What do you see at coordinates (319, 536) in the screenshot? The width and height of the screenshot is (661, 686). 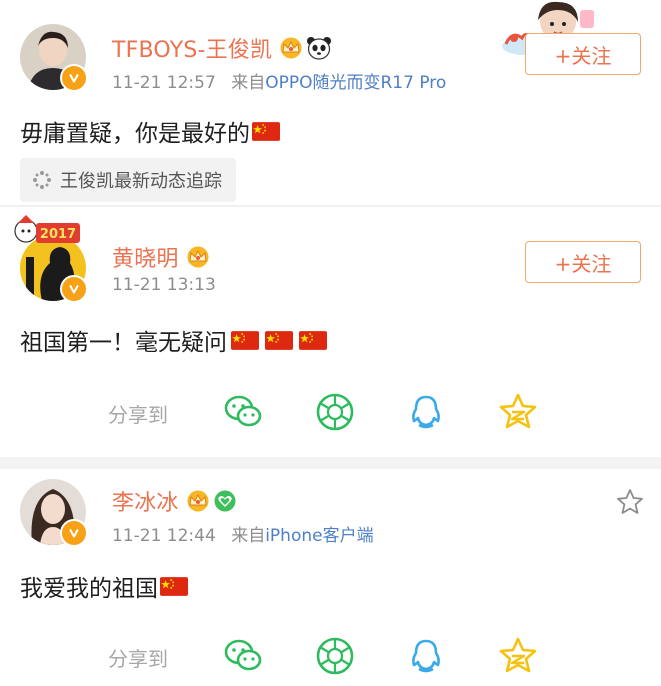 I see `source-device-link: iPhone客户端` at bounding box center [319, 536].